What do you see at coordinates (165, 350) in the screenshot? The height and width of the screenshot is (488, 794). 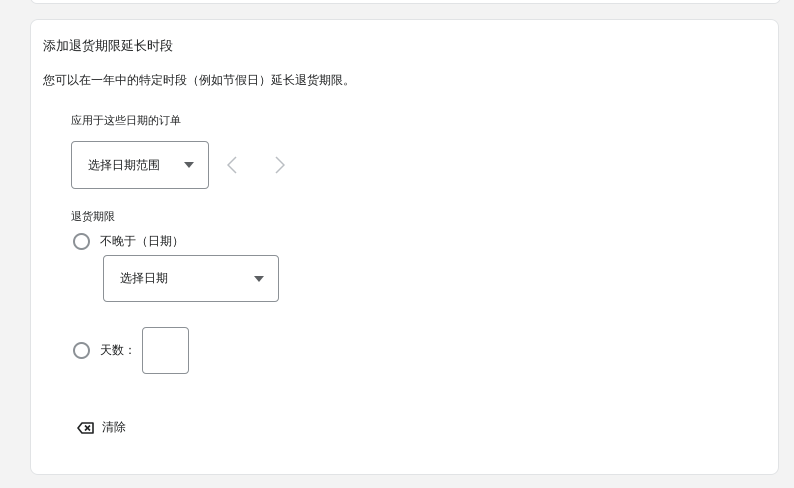 I see `days-input-field` at bounding box center [165, 350].